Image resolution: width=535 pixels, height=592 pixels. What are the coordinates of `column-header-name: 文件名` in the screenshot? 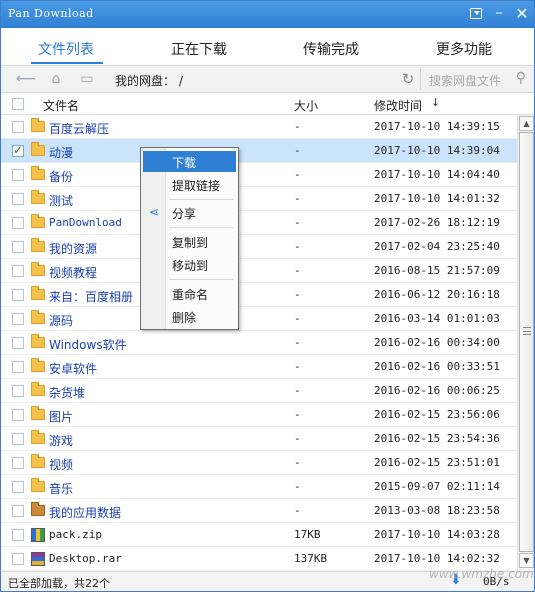 It's located at (61, 105).